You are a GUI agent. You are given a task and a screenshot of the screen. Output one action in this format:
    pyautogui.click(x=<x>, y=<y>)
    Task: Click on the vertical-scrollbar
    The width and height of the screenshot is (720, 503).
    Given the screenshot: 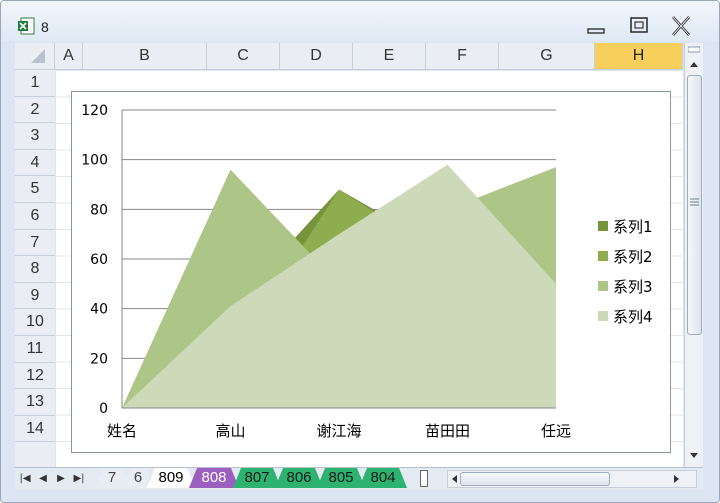 What is the action you would take?
    pyautogui.click(x=693, y=256)
    